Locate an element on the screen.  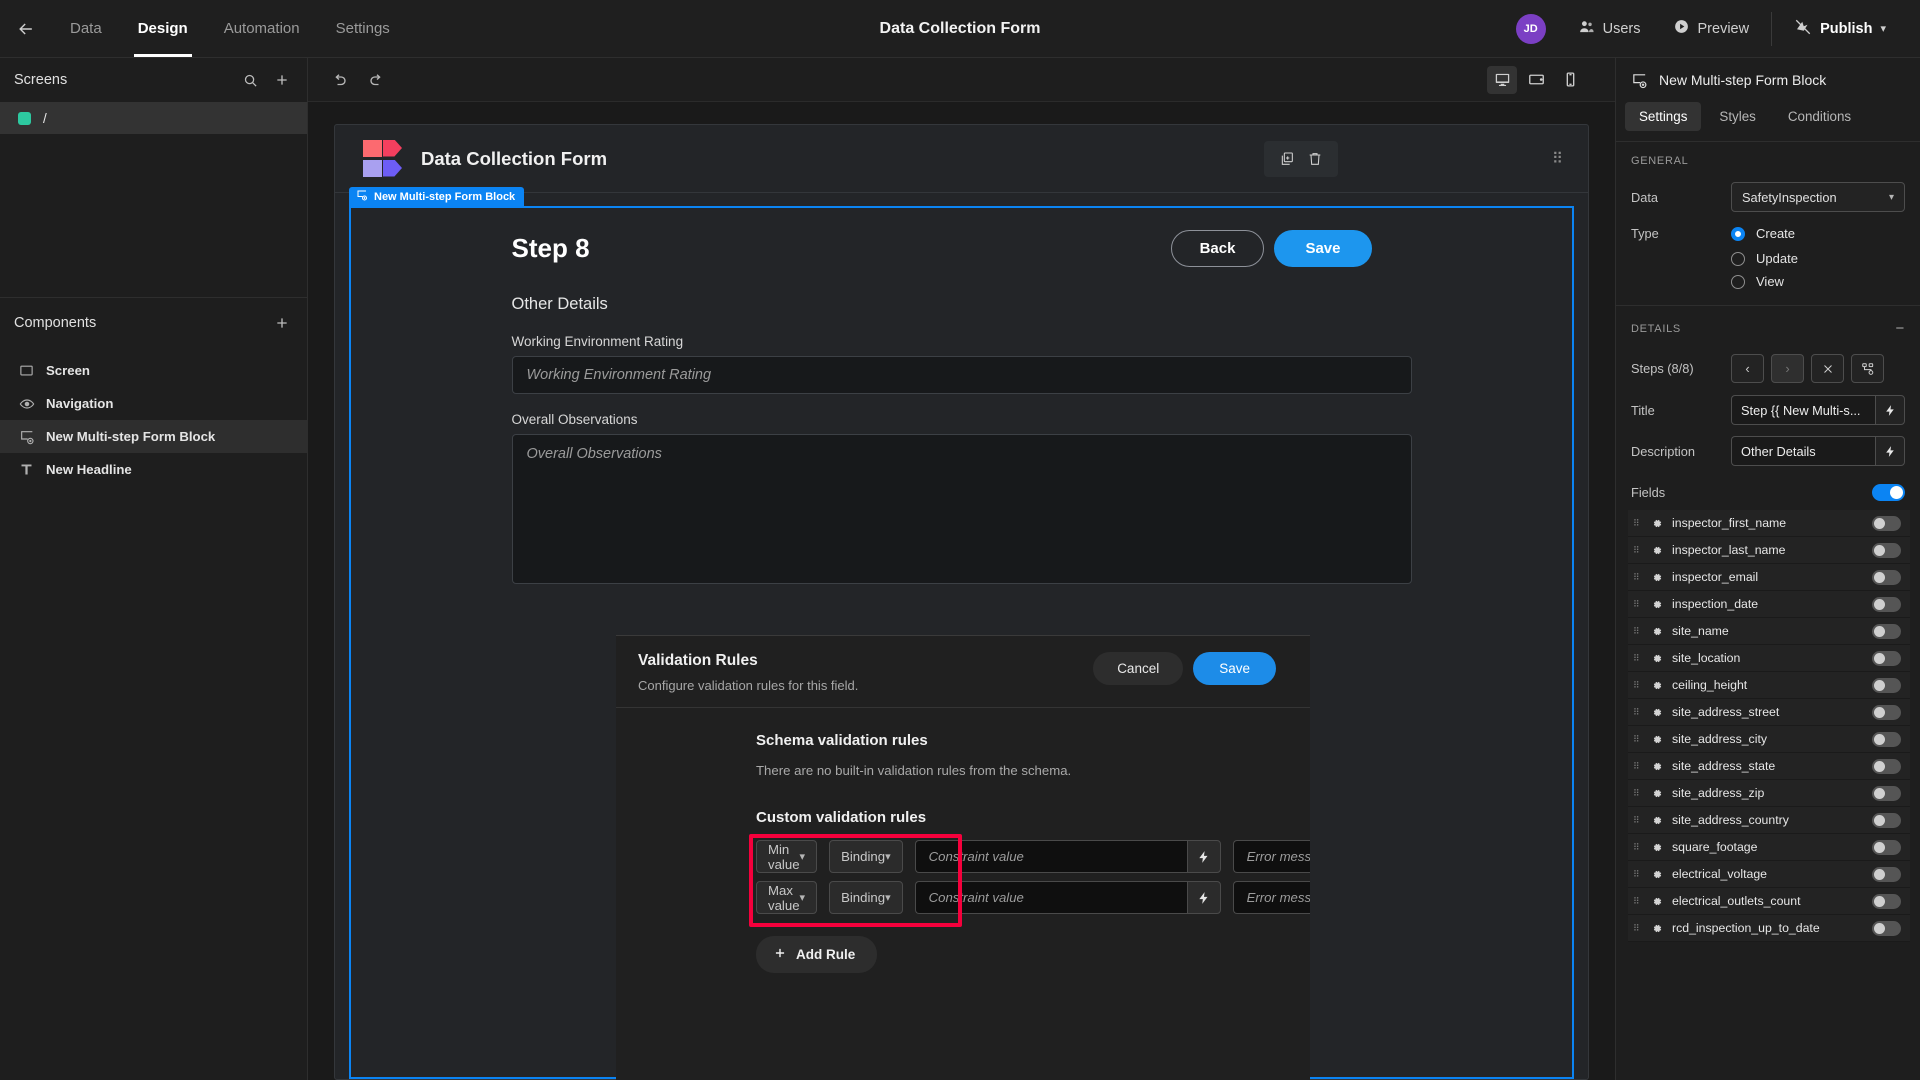
chevron-left-icon: ‹ is located at coordinates (1747, 368).